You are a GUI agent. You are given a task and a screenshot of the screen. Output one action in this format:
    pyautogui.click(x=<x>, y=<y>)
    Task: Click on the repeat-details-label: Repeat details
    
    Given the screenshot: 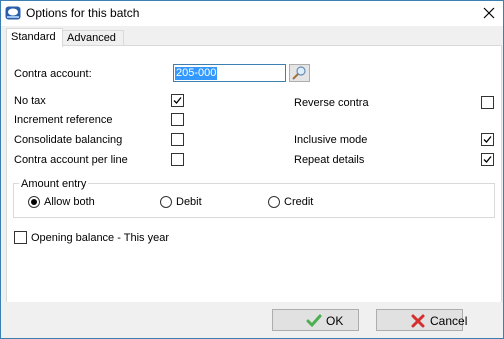 What is the action you would take?
    pyautogui.click(x=329, y=160)
    